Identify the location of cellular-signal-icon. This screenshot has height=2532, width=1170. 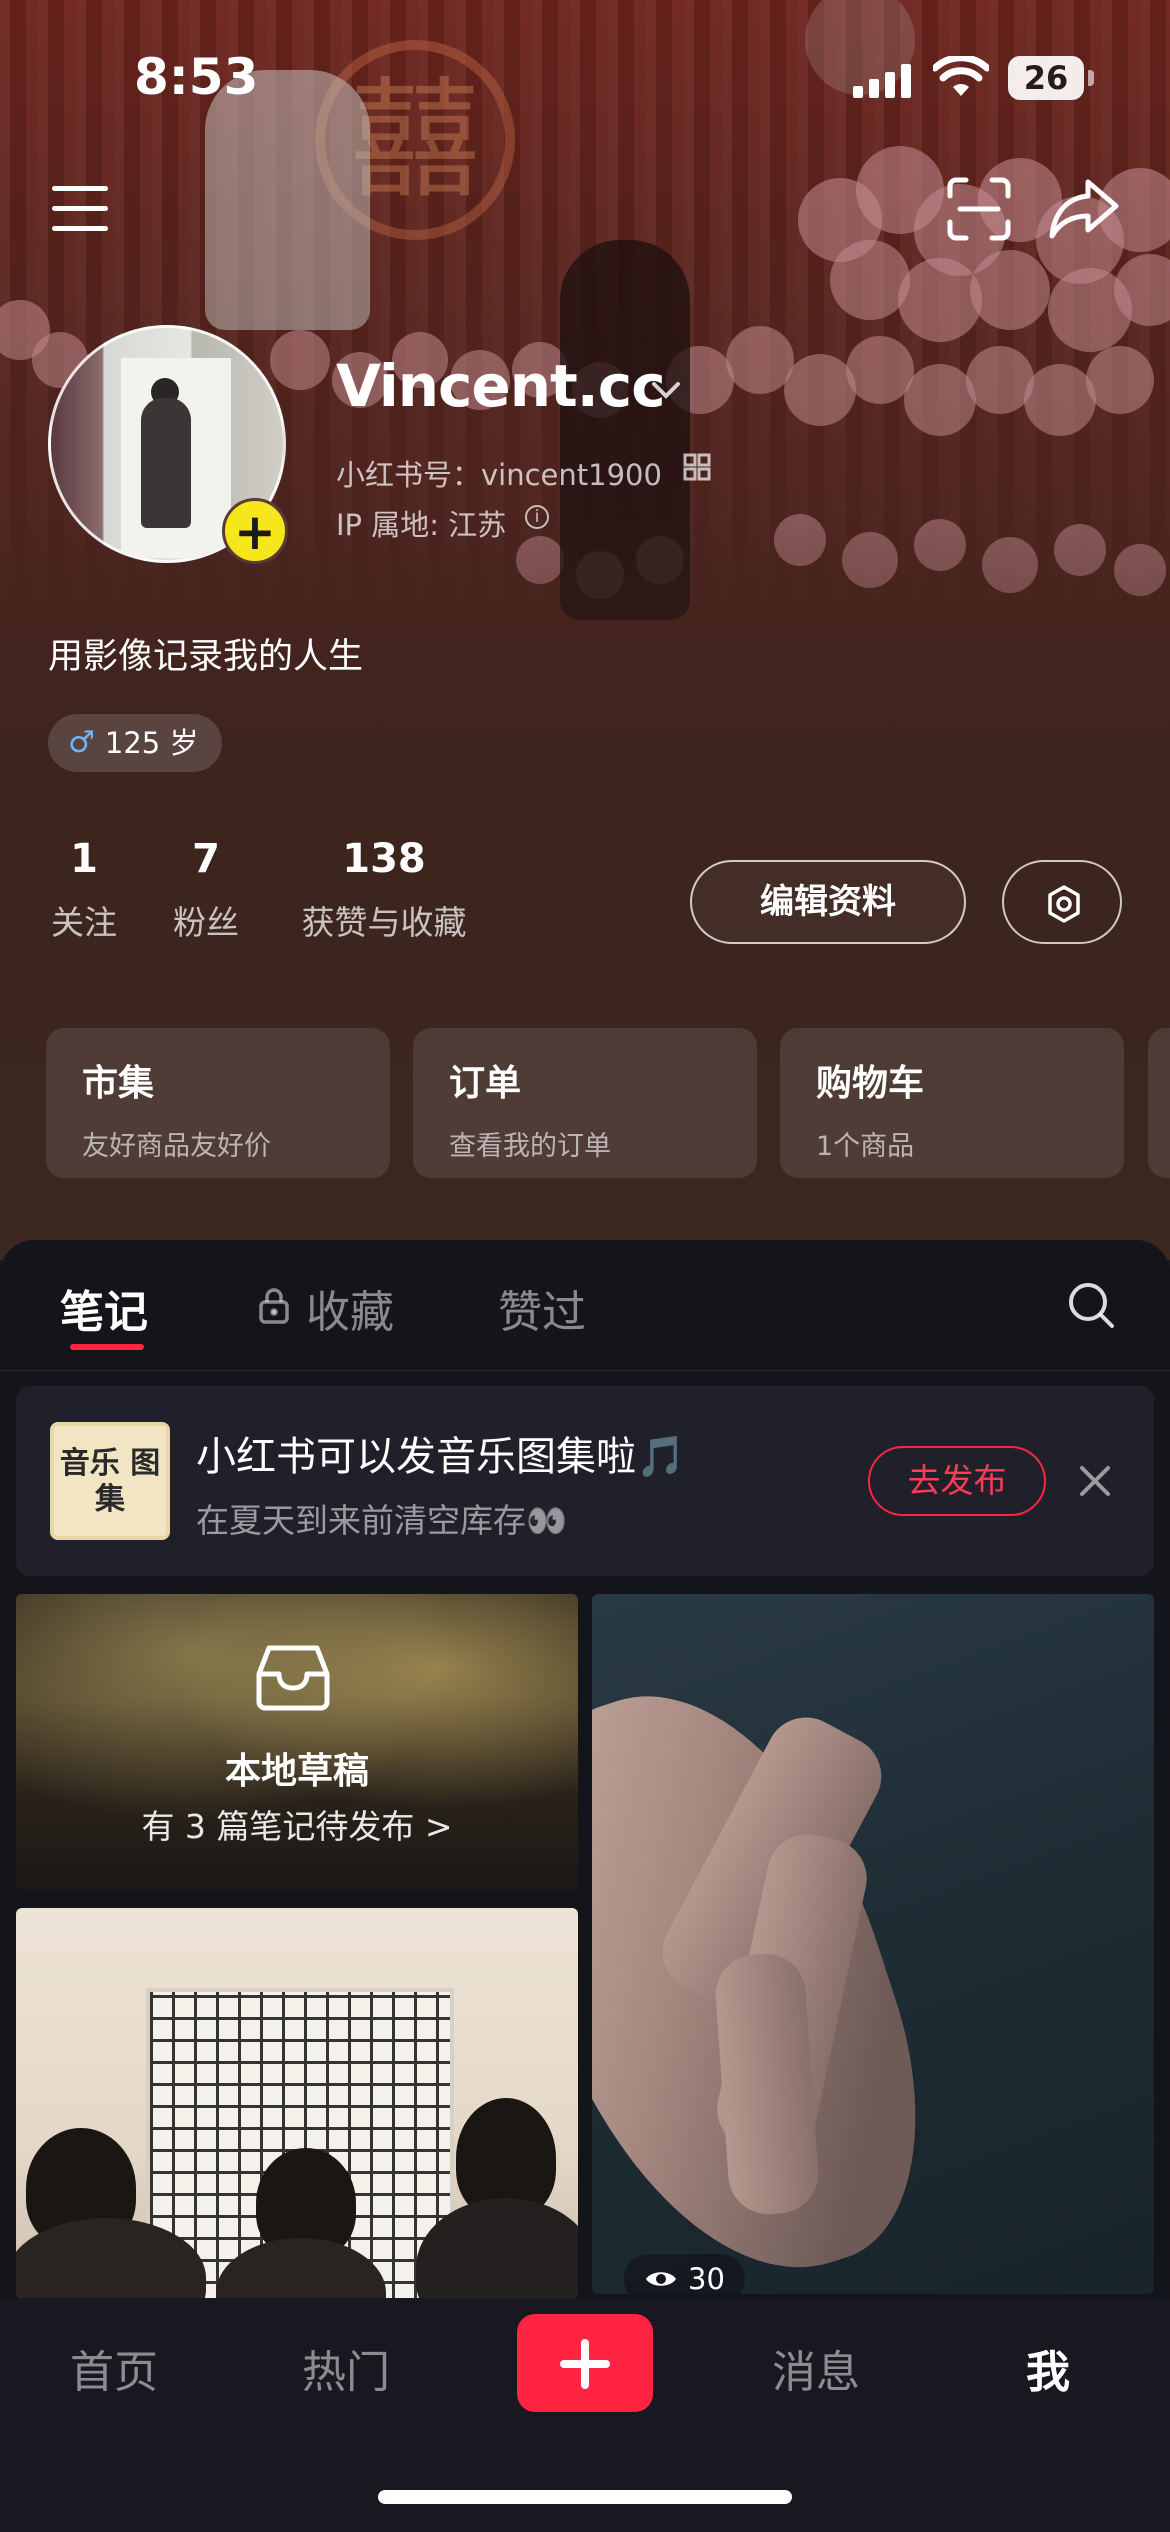
(882, 81).